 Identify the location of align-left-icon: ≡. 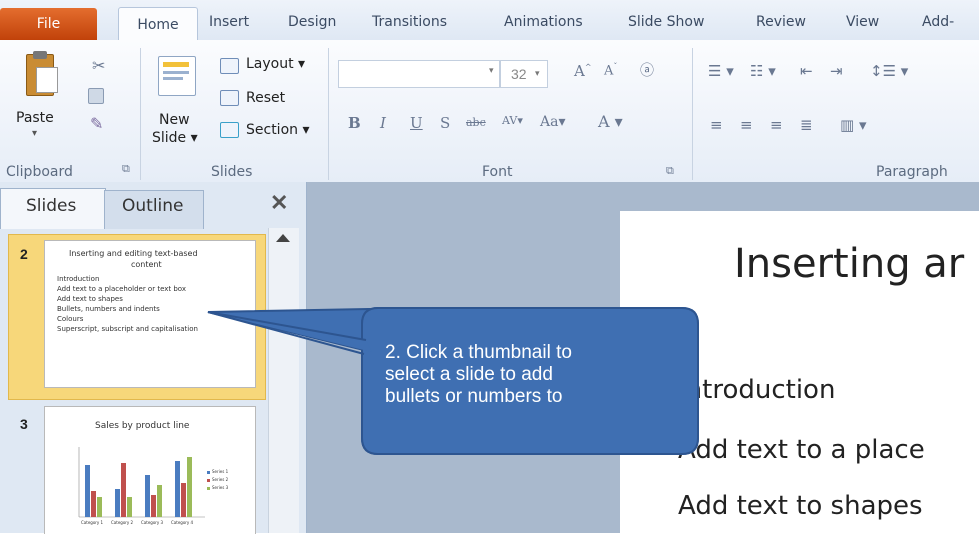
(716, 125).